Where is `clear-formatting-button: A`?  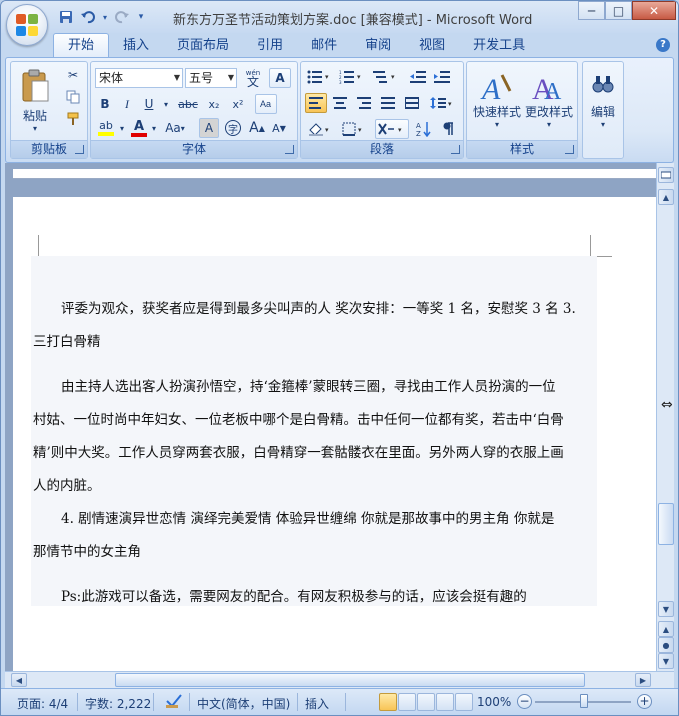
clear-formatting-button: A is located at coordinates (280, 78).